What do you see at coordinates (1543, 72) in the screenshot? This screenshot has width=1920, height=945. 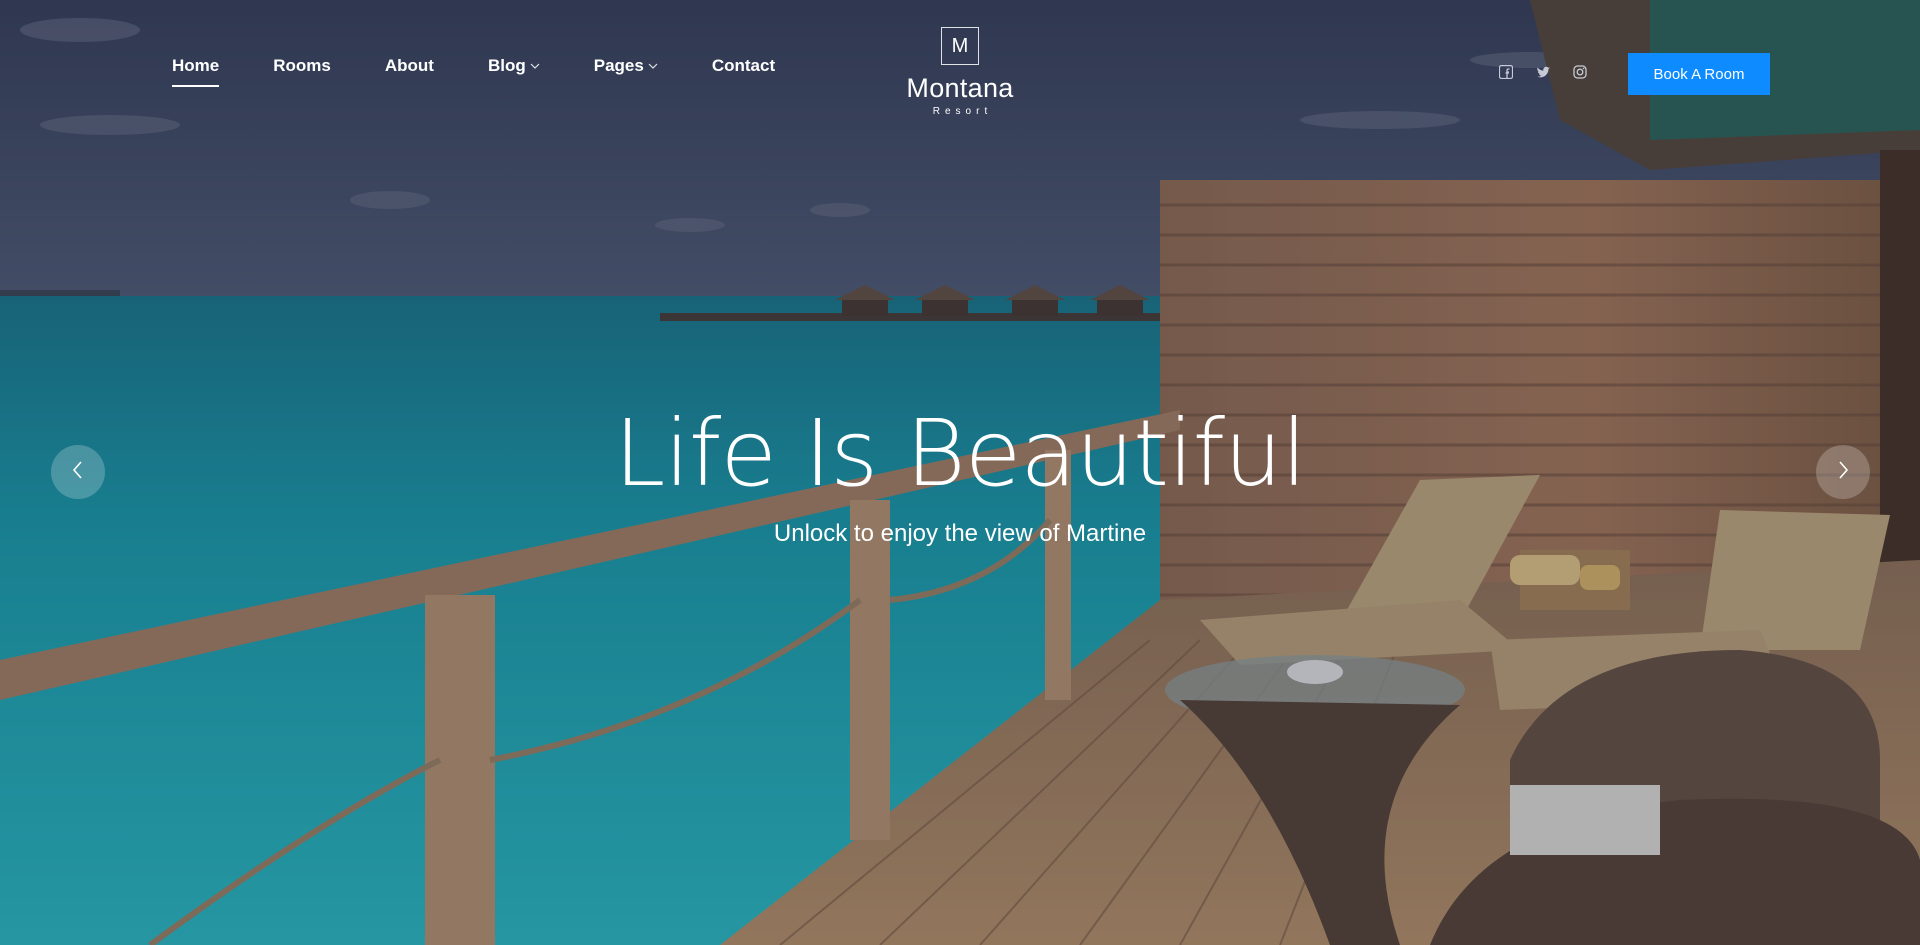 I see `twitter-icon` at bounding box center [1543, 72].